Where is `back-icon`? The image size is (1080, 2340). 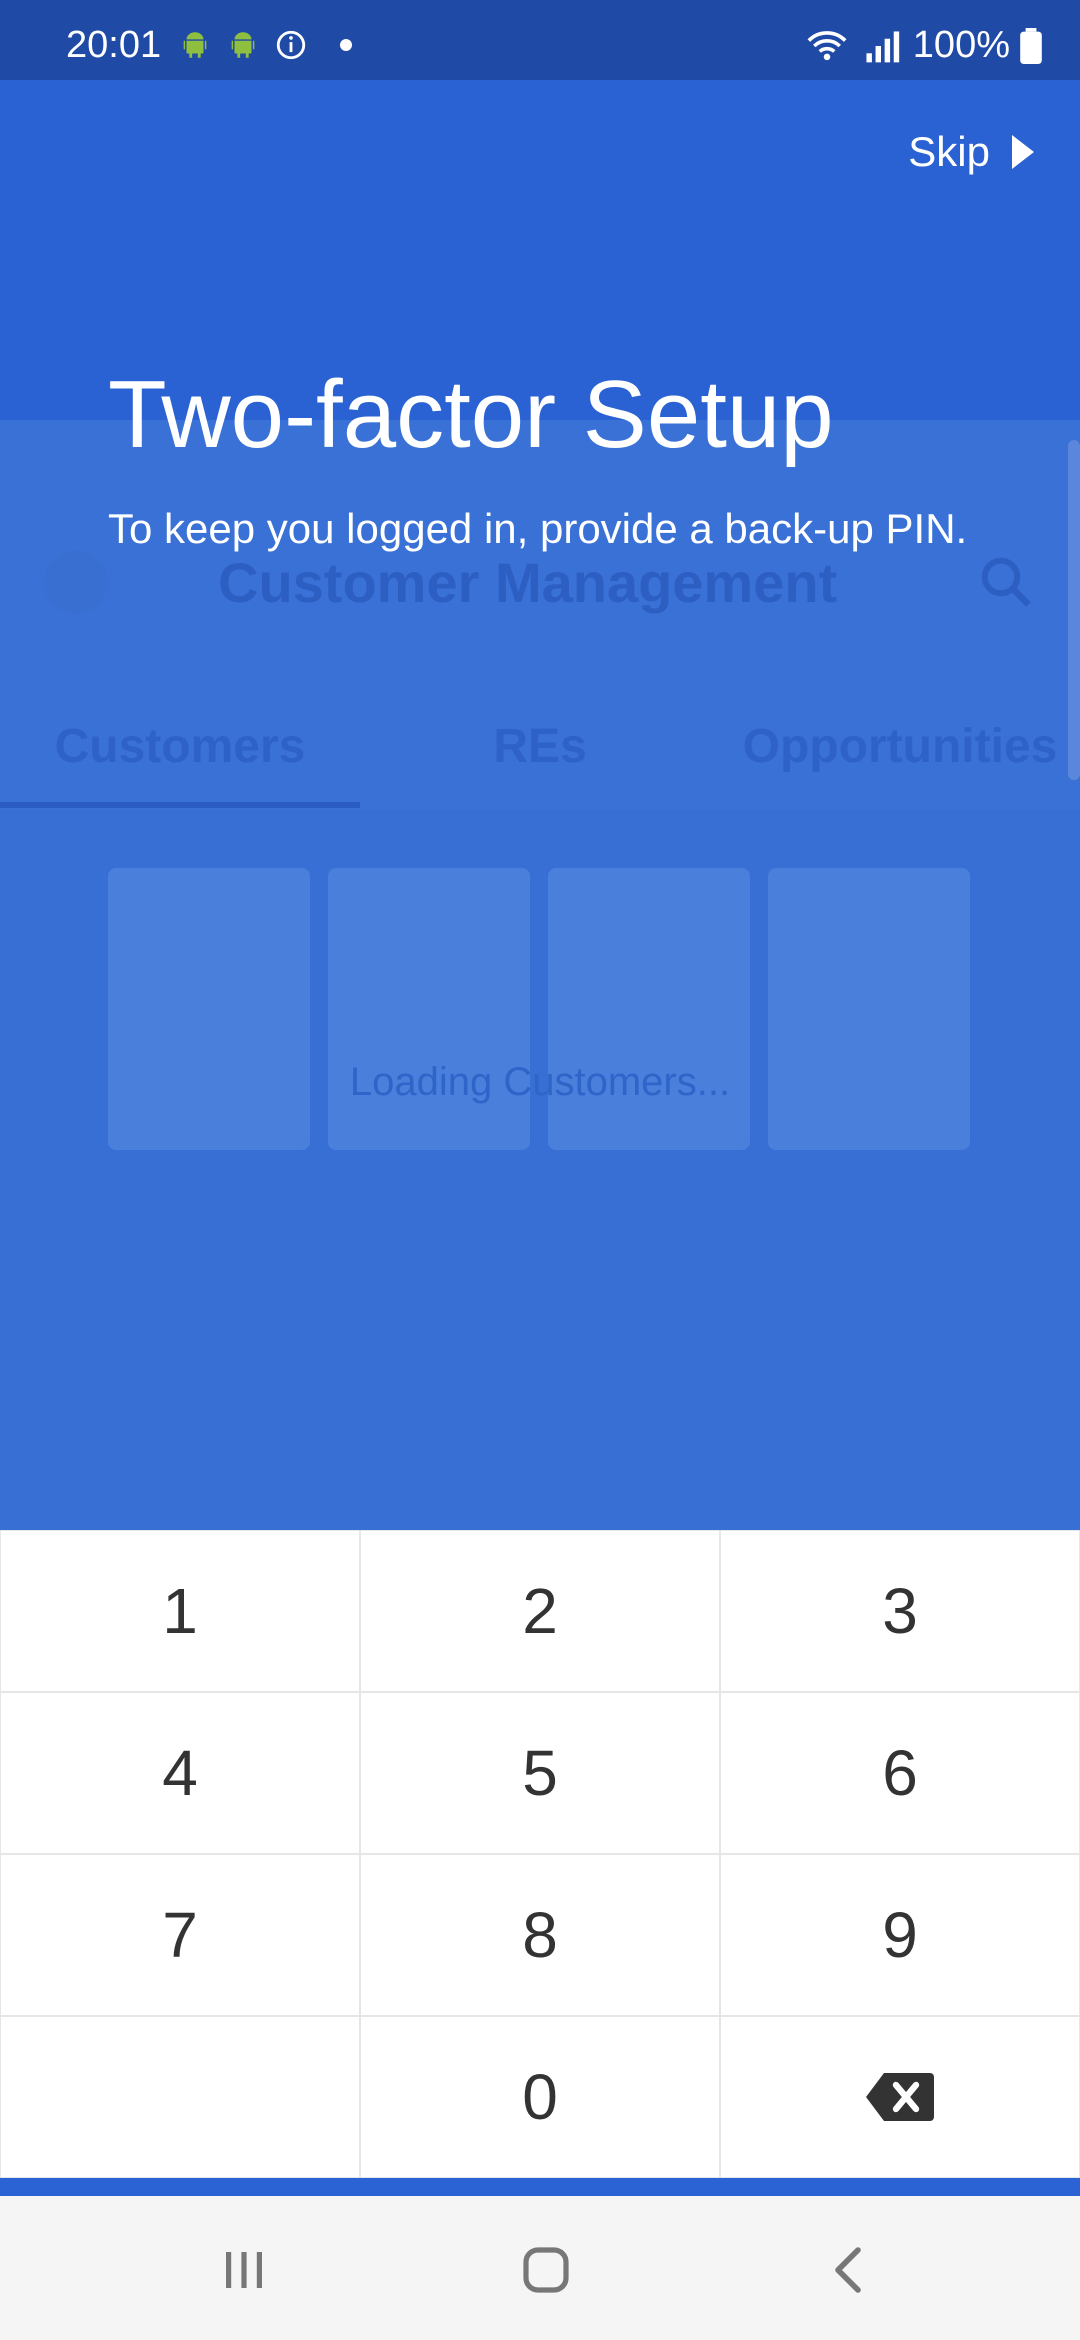
back-icon is located at coordinates (850, 2270).